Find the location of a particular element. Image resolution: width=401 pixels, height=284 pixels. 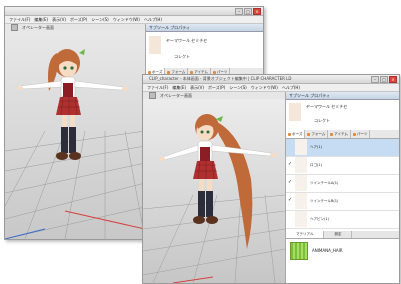

back-title-bar: – □ × is located at coordinates (134, 11).